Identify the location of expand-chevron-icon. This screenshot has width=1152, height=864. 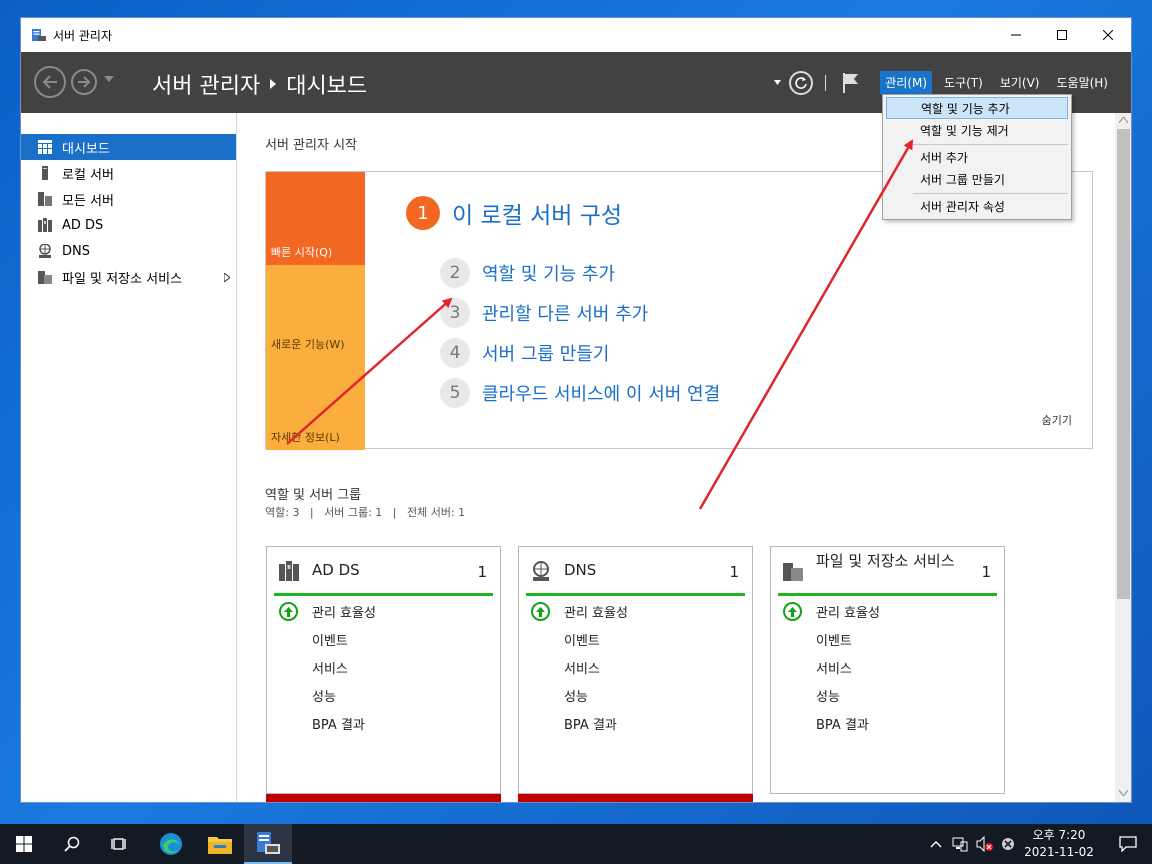
(227, 277).